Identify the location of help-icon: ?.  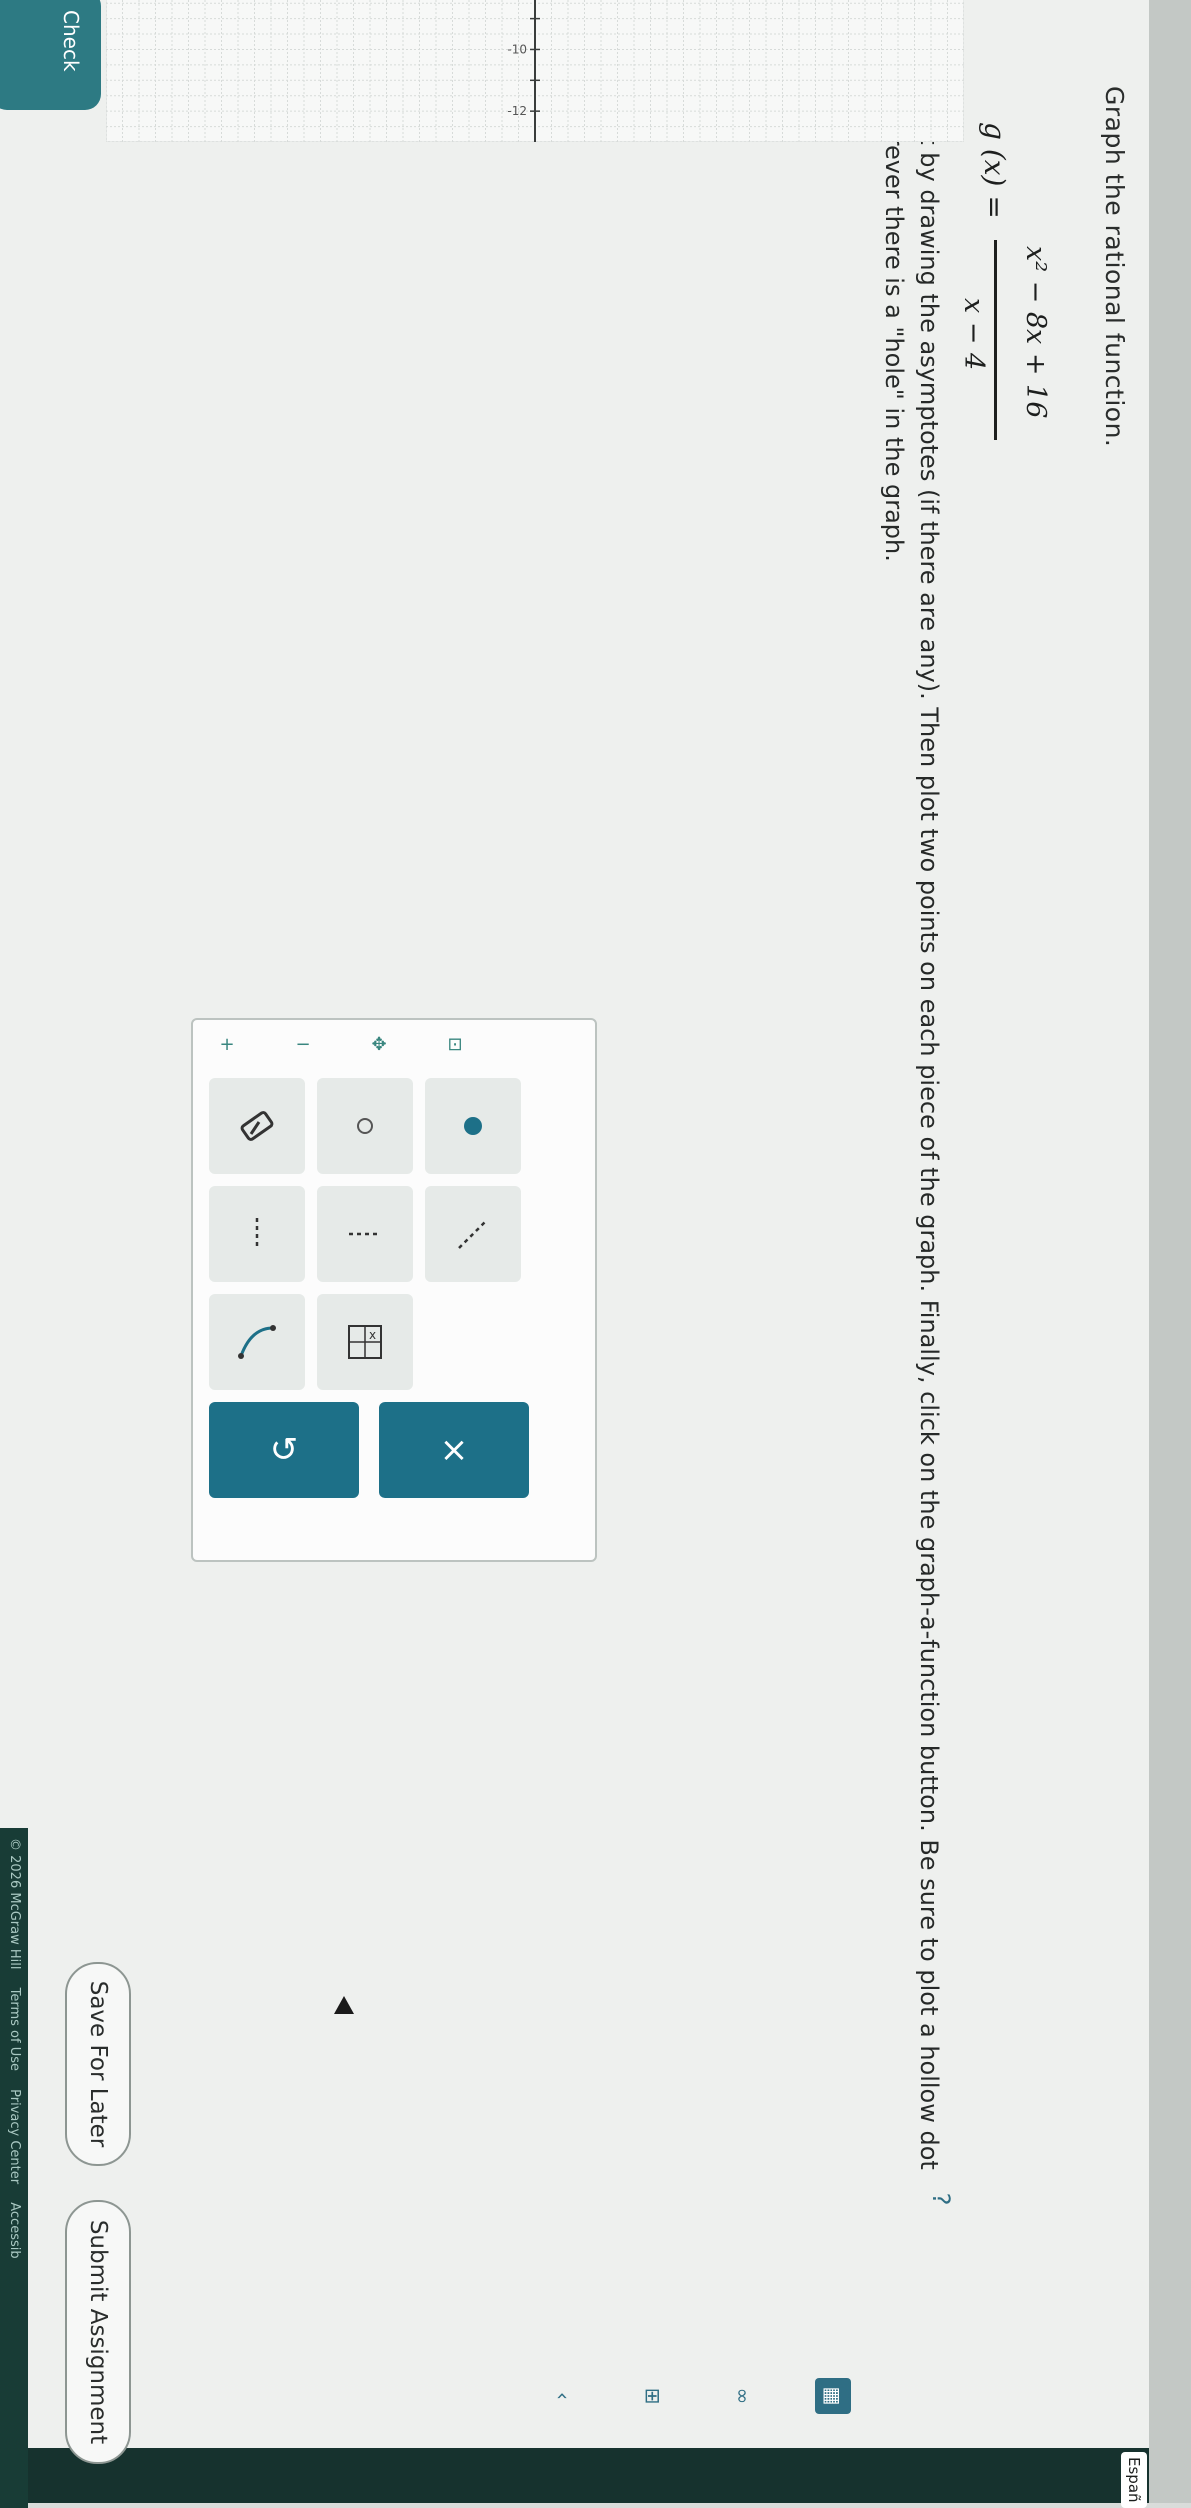
(941, 2199).